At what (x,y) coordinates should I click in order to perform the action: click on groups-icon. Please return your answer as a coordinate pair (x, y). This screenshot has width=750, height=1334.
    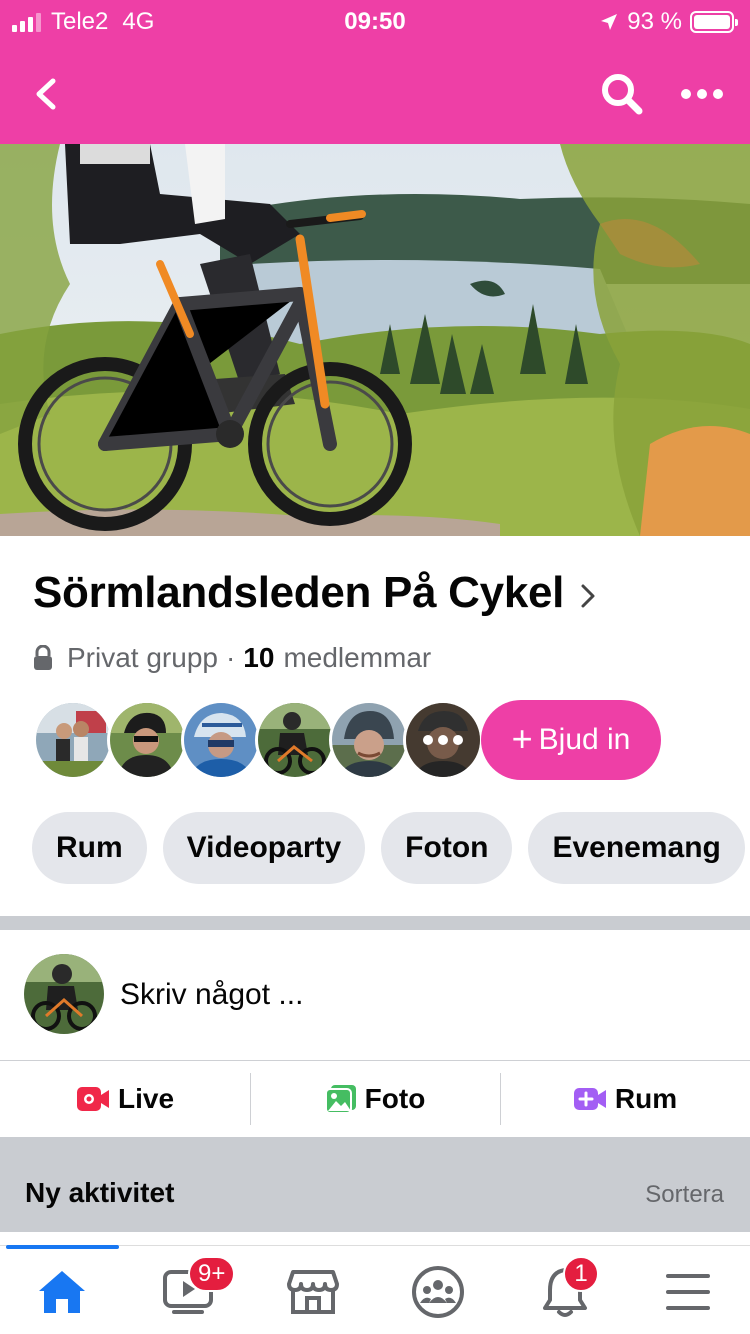
    Looking at the image, I should click on (438, 1292).